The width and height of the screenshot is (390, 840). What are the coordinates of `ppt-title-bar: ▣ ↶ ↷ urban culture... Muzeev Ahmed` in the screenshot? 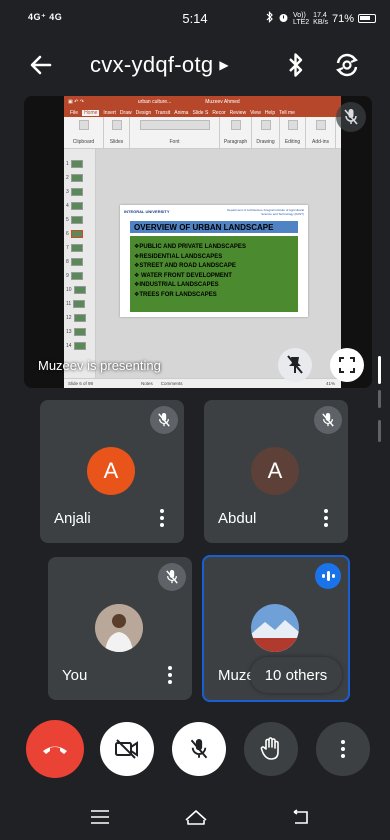 It's located at (202, 102).